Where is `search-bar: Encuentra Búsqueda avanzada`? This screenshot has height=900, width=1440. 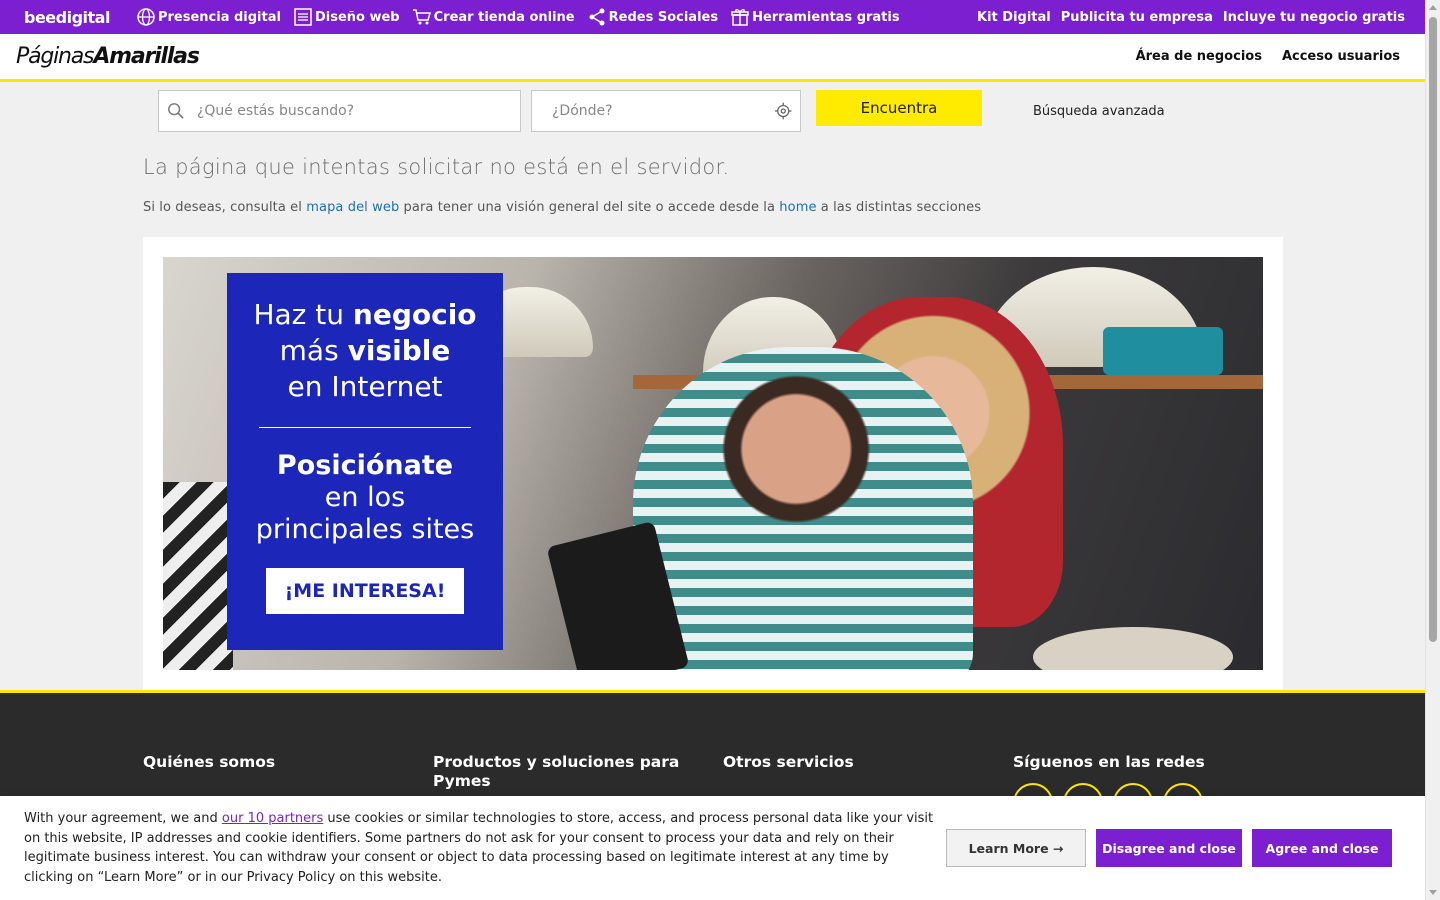
search-bar: Encuentra Búsqueda avanzada is located at coordinates (661, 111).